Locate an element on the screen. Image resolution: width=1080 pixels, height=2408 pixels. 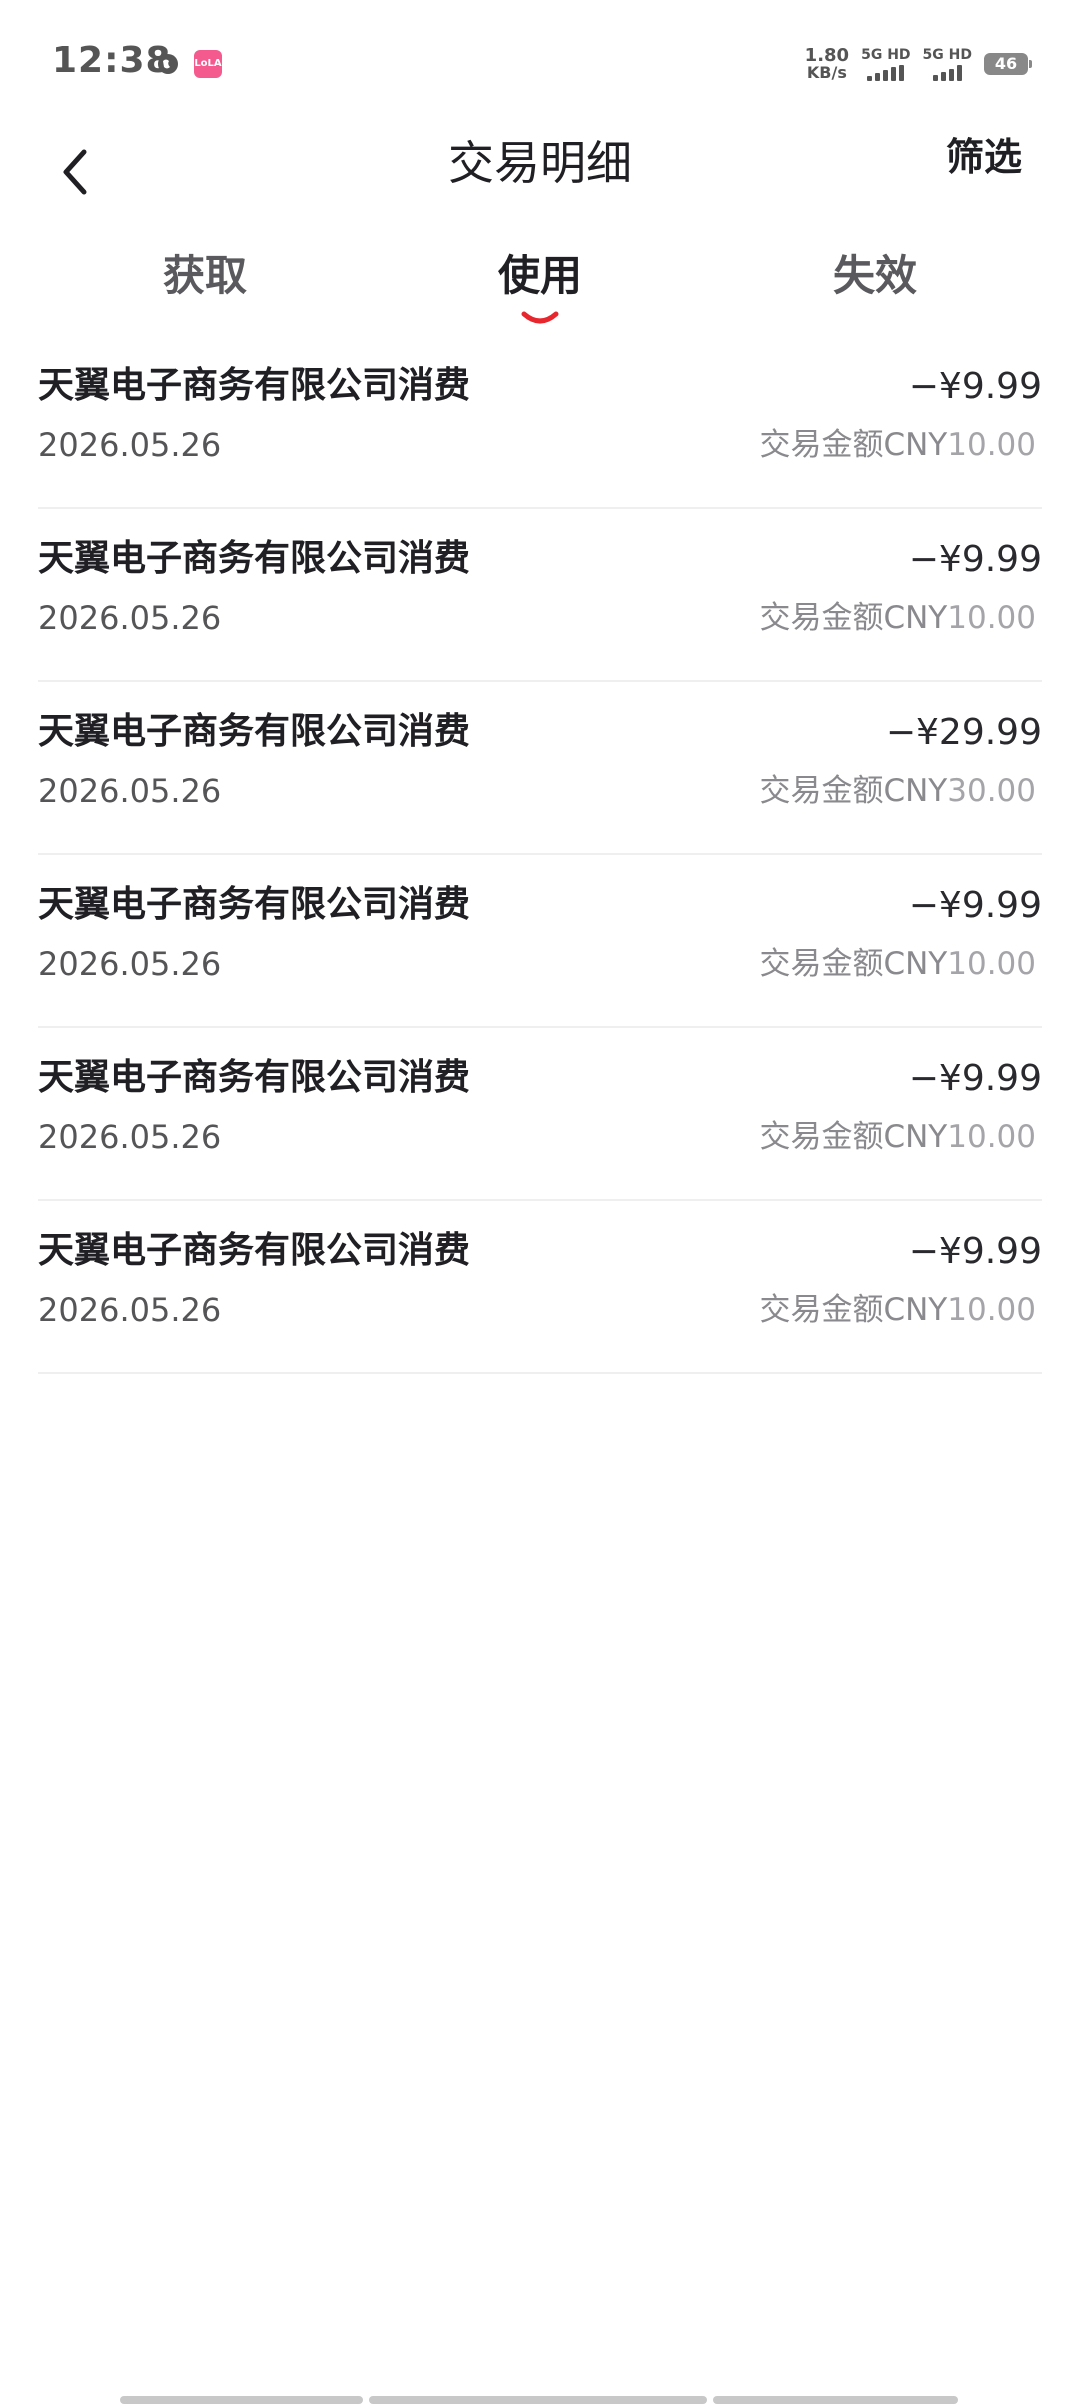
tab-expired: 失效 is located at coordinates (875, 276).